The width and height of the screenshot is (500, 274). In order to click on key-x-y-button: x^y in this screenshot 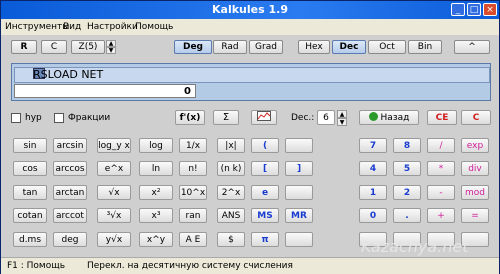, I will do `click(156, 239)`.